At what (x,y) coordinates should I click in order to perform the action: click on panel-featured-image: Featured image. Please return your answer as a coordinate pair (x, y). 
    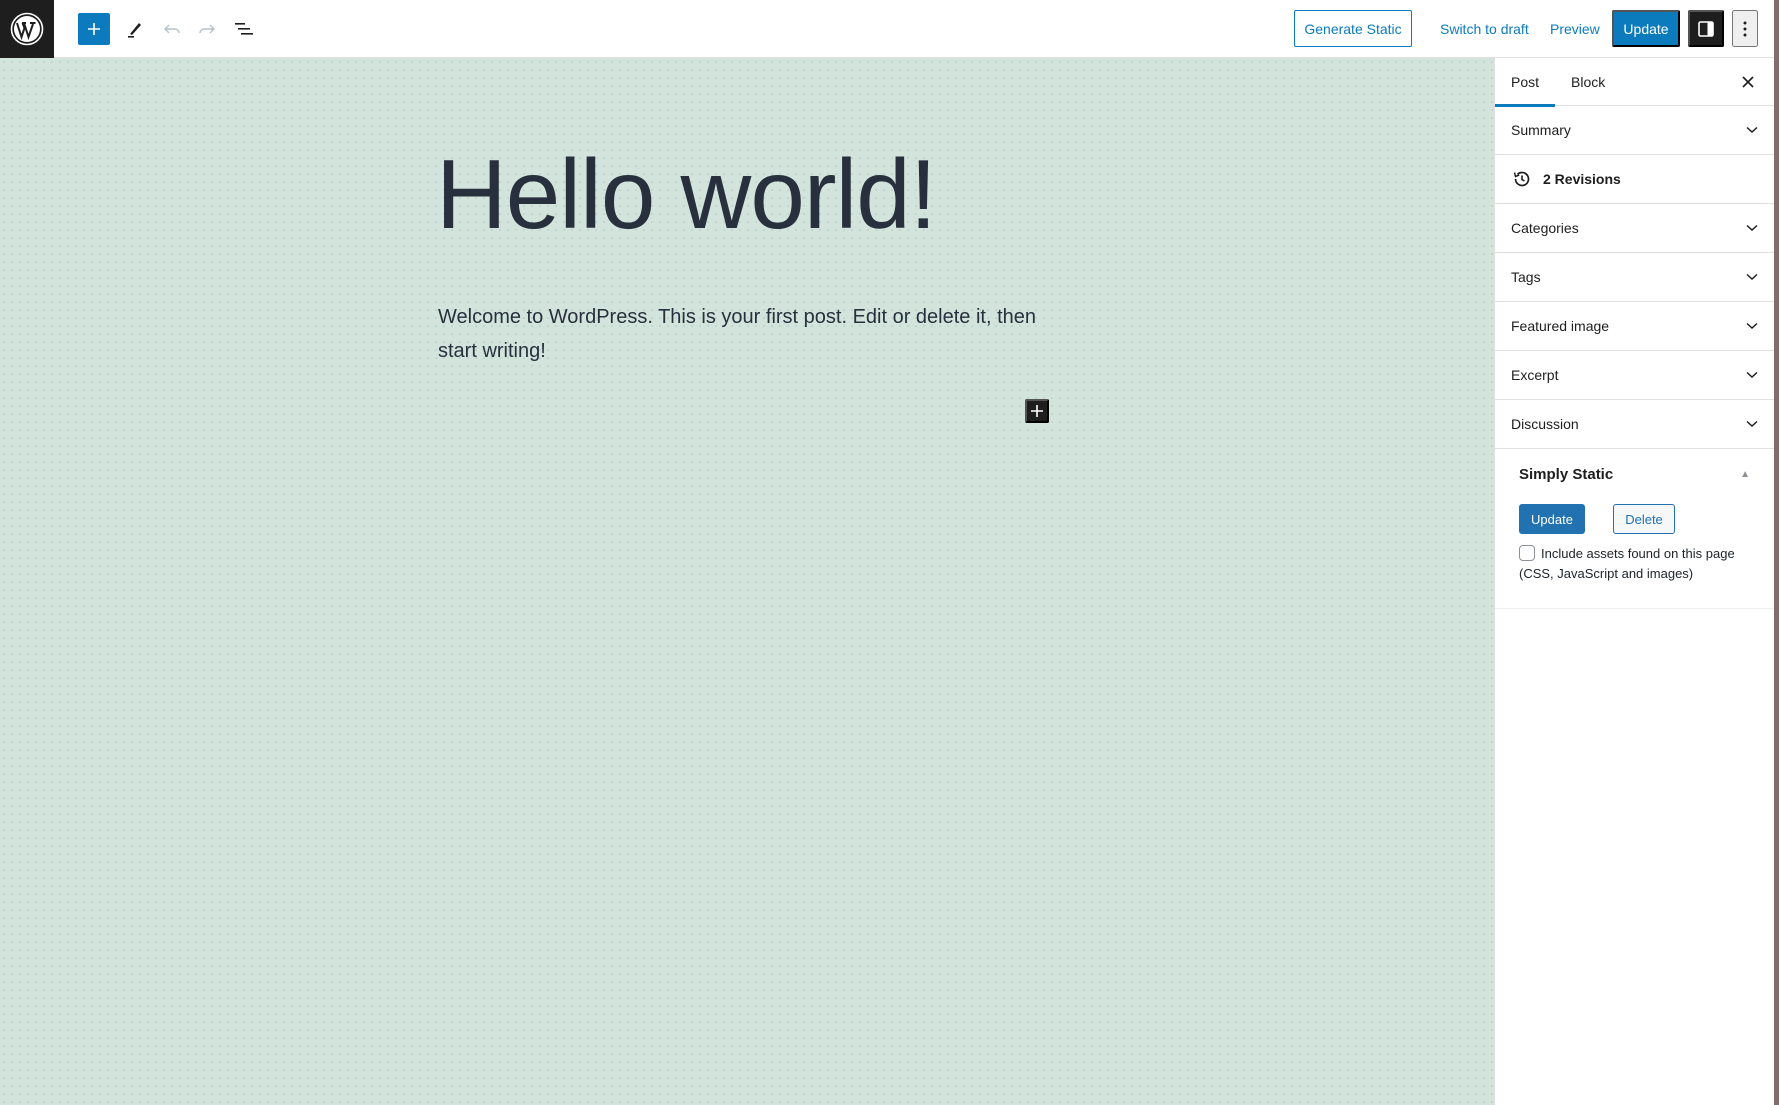
    Looking at the image, I should click on (1634, 326).